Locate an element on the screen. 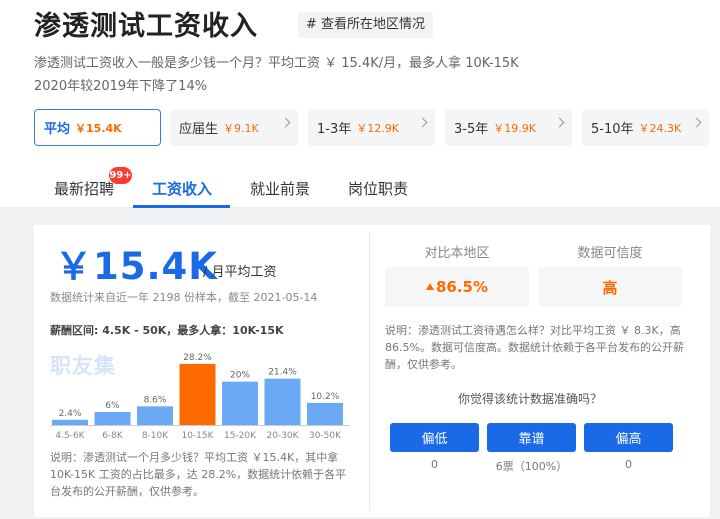 The image size is (720, 519). tab-average: 平均 ￥15.4K is located at coordinates (97, 127).